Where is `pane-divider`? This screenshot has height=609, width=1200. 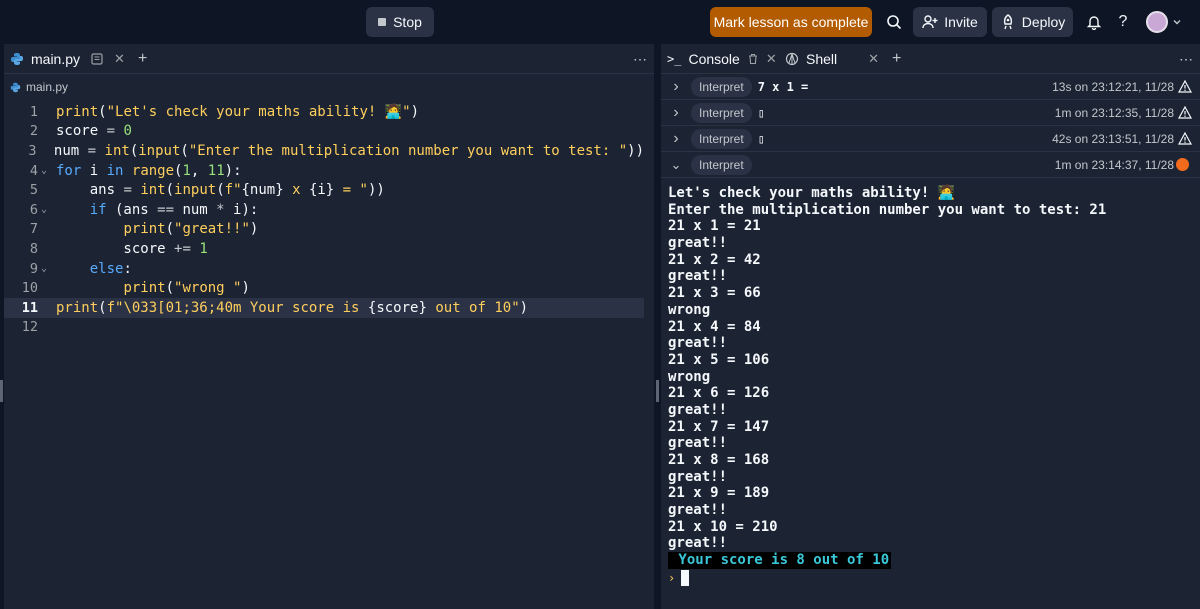
pane-divider is located at coordinates (657, 326).